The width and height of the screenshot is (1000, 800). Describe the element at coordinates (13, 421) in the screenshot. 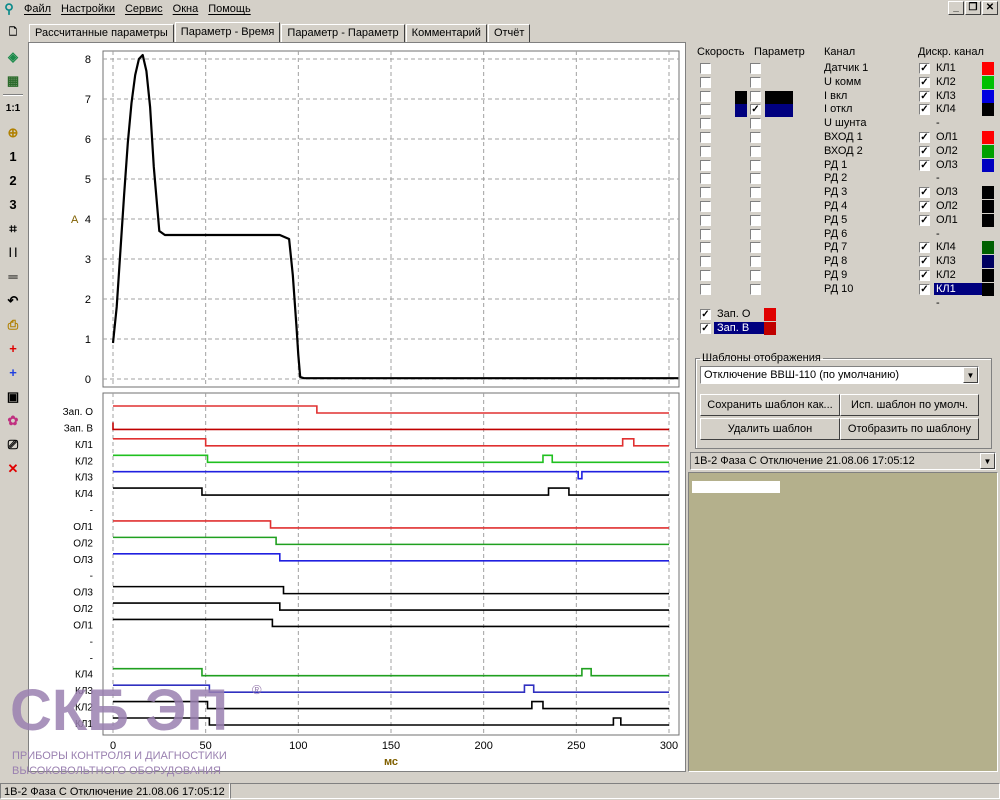

I see `colors-icon: ✿` at that location.